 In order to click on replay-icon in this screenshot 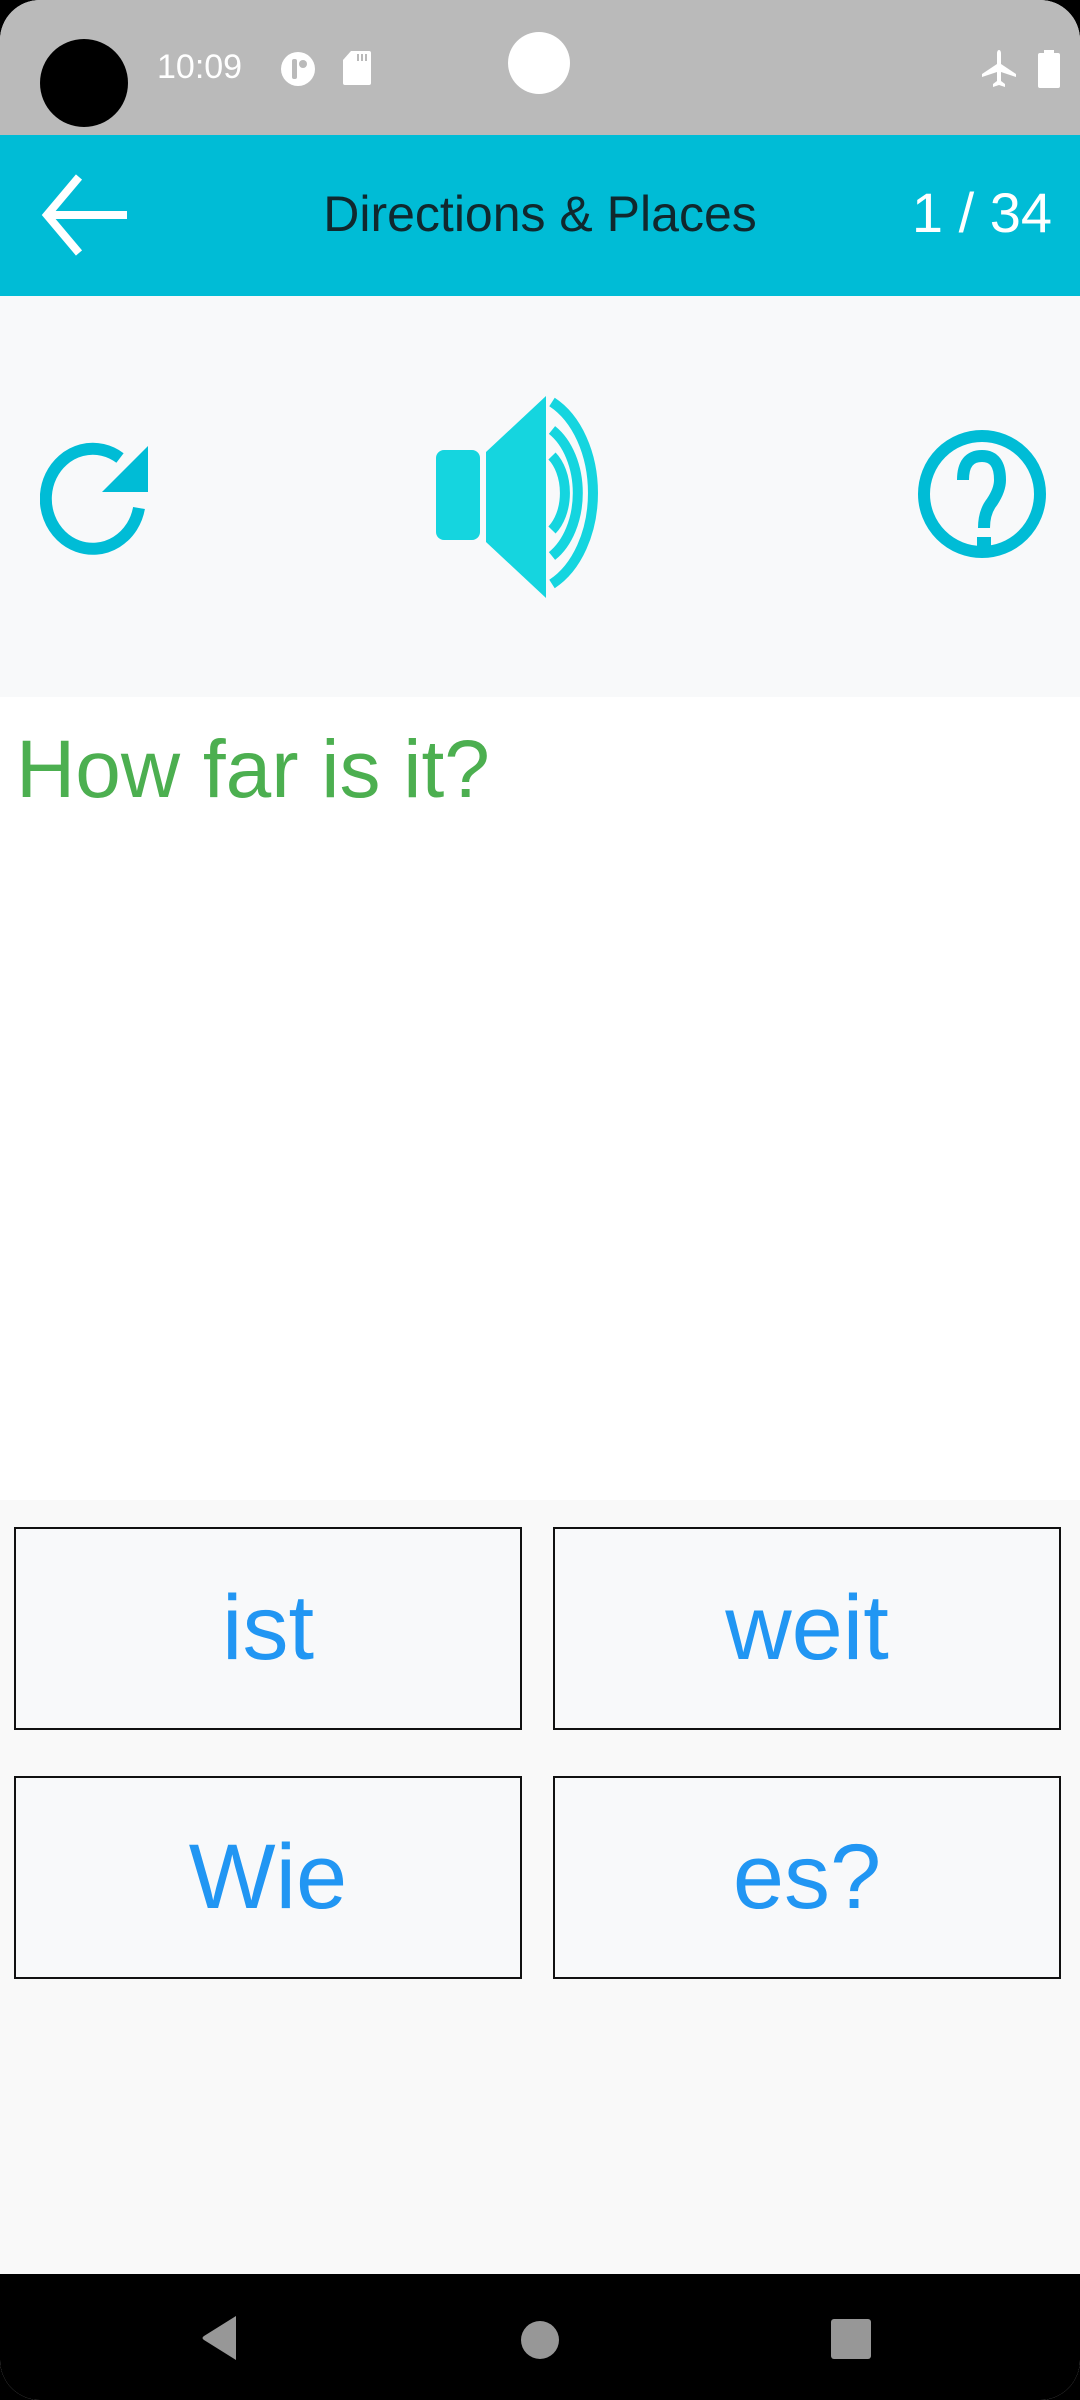, I will do `click(93, 498)`.